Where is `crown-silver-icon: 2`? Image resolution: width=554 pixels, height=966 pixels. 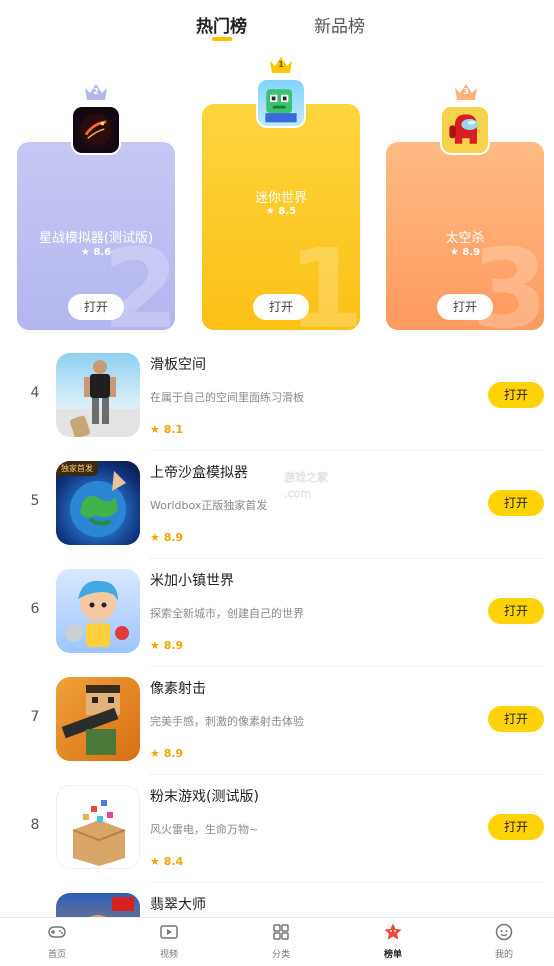
crown-silver-icon: 2 is located at coordinates (96, 92).